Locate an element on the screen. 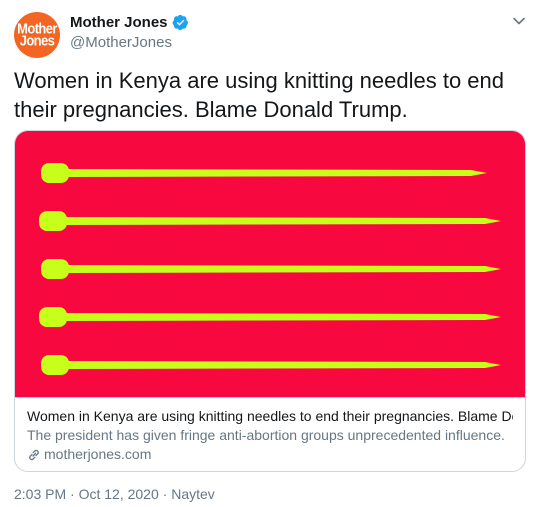  card-domain-text: motherjones.com is located at coordinates (98, 454).